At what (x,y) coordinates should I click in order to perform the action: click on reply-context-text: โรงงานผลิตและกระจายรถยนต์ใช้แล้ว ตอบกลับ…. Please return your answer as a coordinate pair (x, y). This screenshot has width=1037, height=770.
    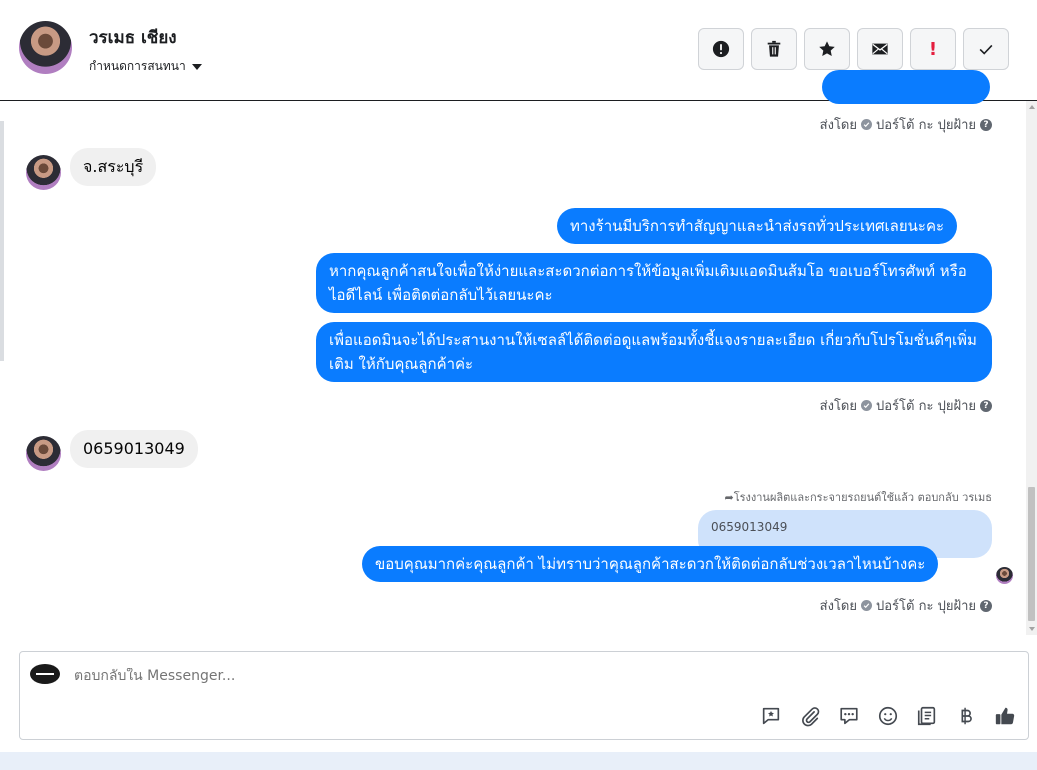
    Looking at the image, I should click on (862, 497).